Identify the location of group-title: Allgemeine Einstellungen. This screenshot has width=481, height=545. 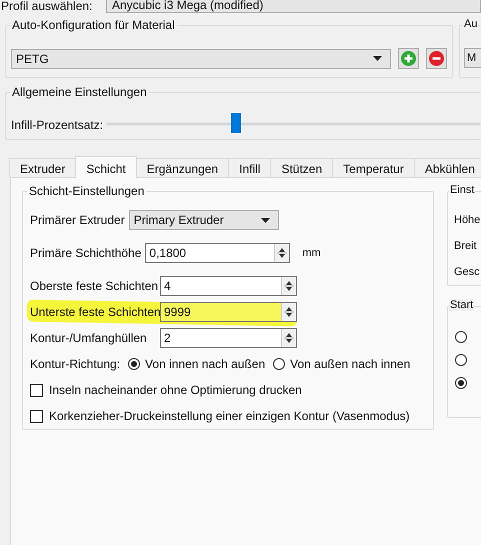
(79, 92).